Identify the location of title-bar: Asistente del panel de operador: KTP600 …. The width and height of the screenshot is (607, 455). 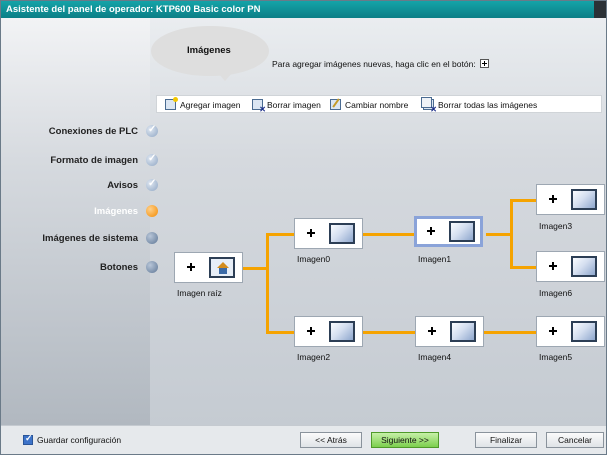
(303, 9).